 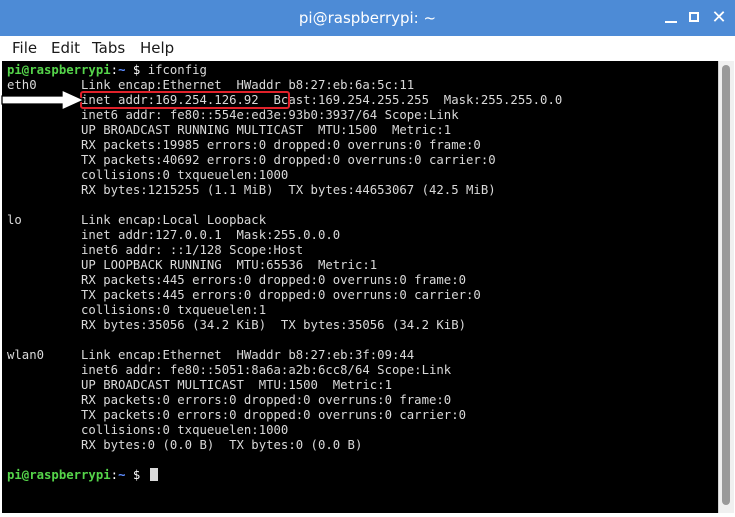 I want to click on window-title: pi@raspberrypi: ~, so click(x=367, y=18).